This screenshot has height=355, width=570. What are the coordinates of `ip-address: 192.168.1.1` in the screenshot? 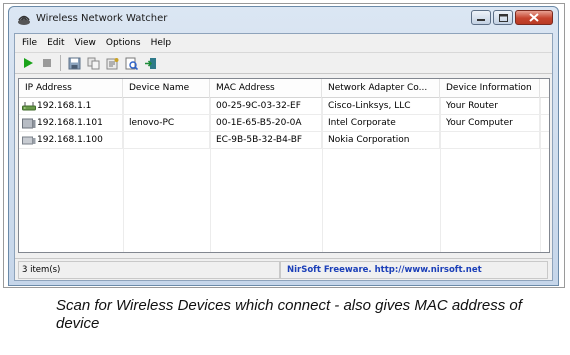 It's located at (64, 106).